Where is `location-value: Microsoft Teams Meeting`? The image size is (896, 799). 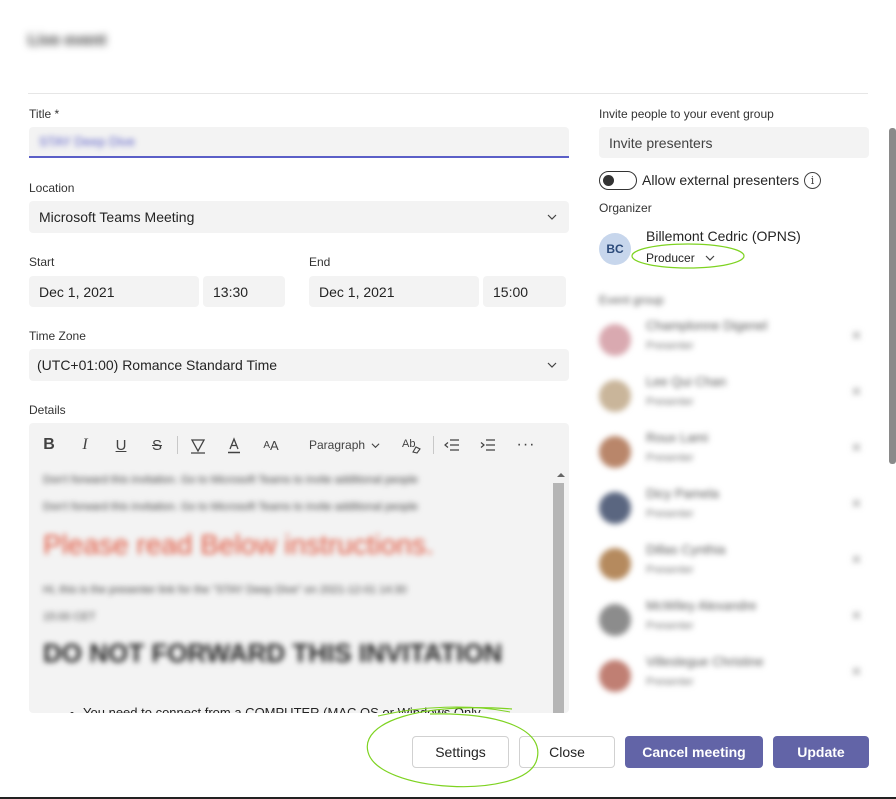
location-value: Microsoft Teams Meeting is located at coordinates (117, 217).